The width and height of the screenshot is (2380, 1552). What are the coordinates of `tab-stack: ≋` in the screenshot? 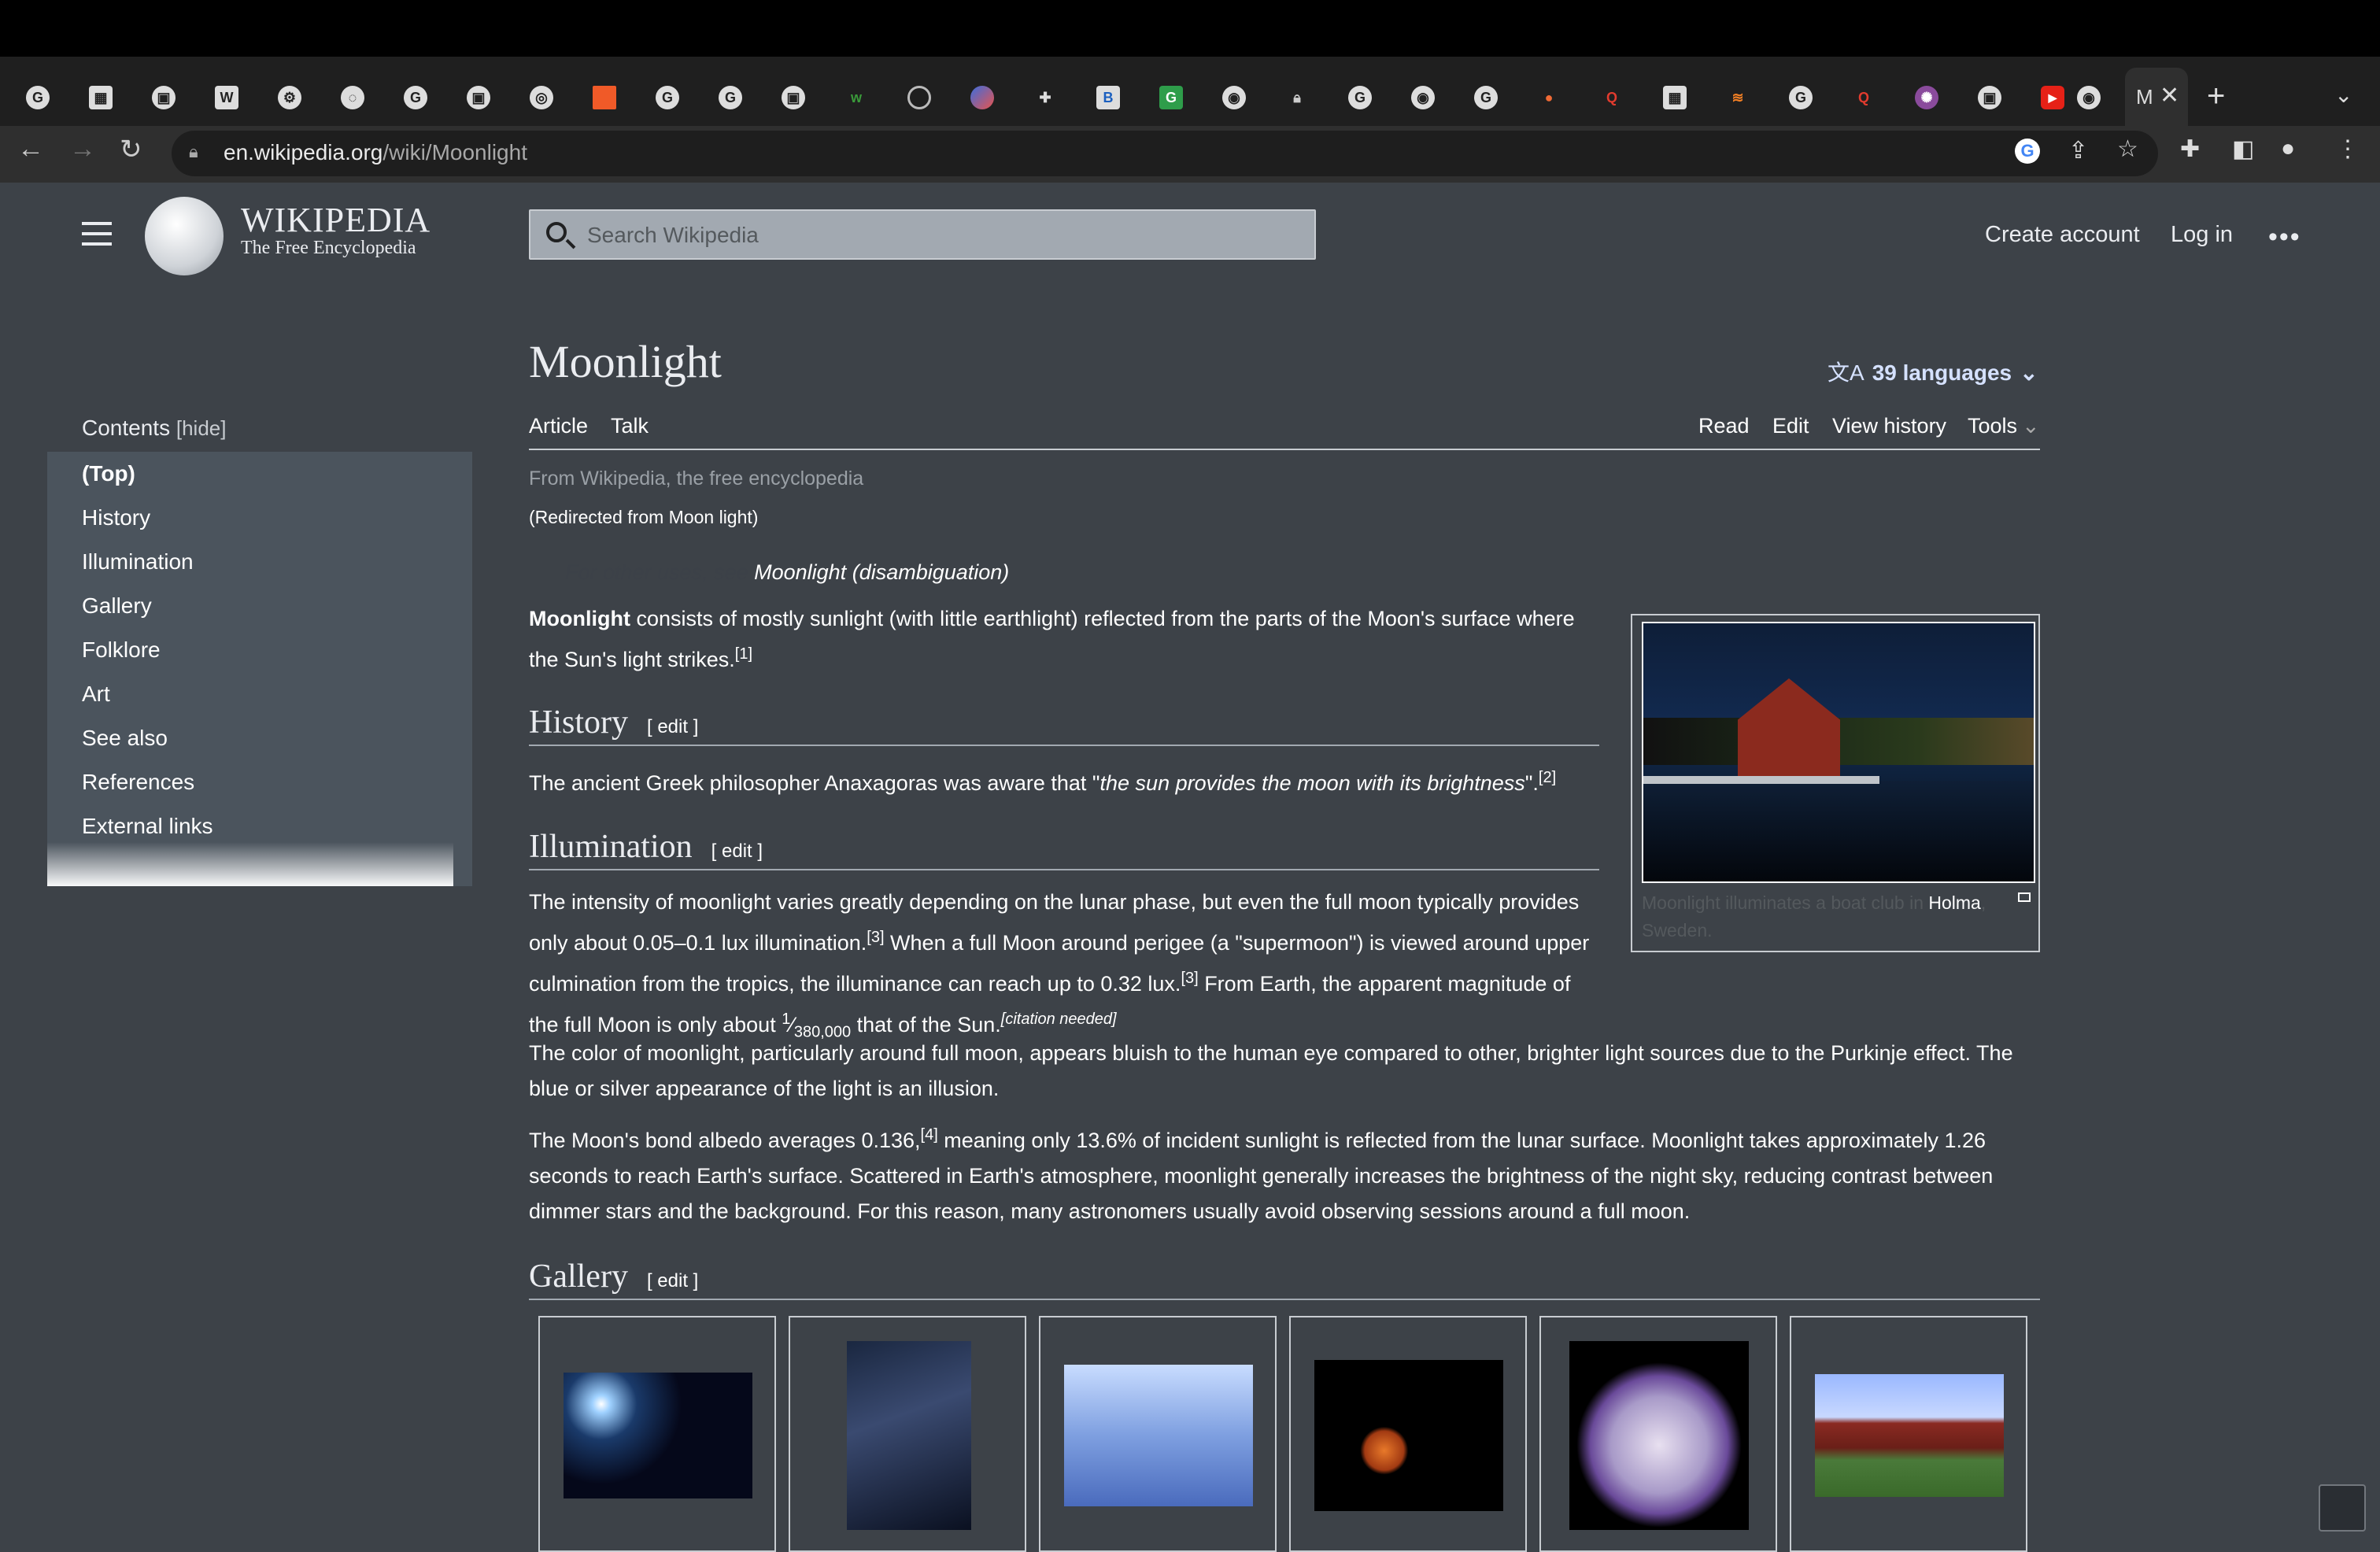 It's located at (1737, 97).